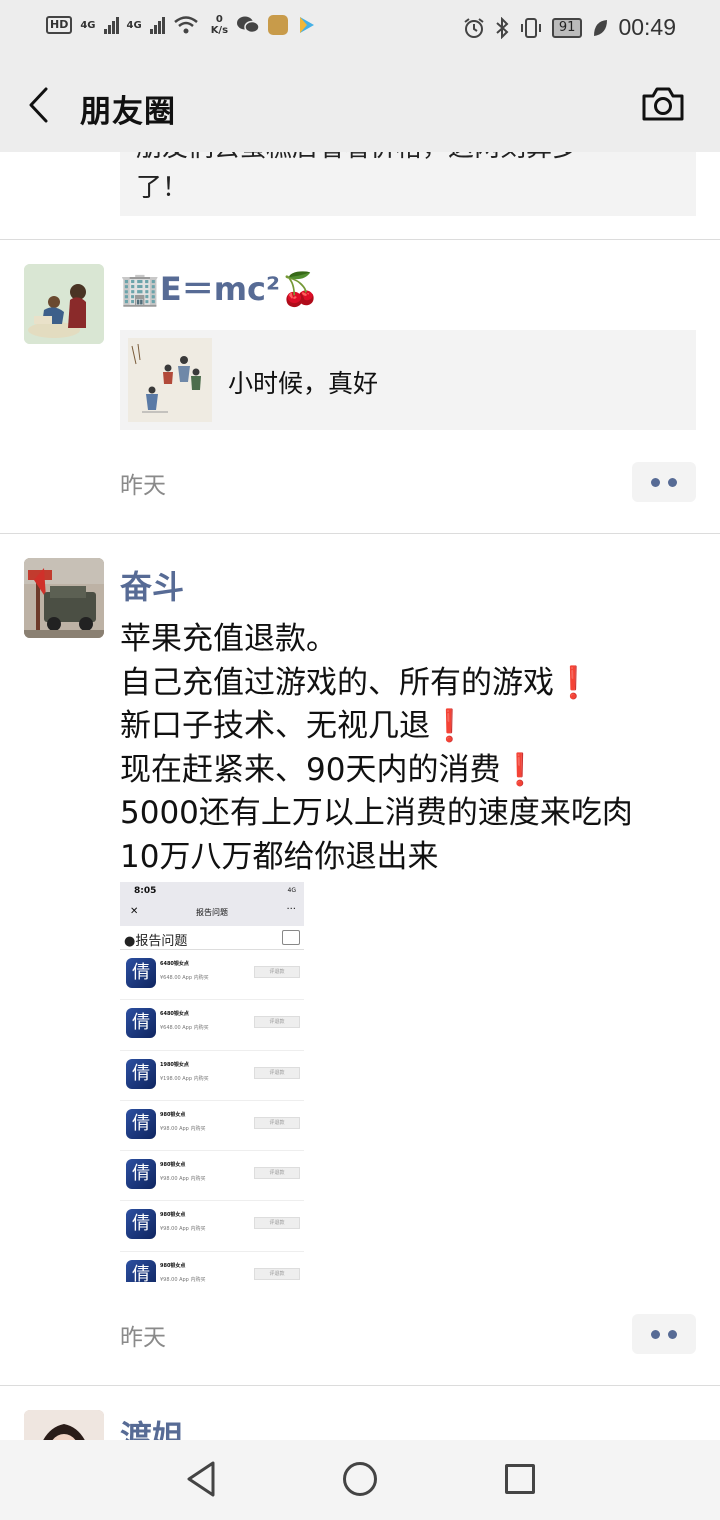  I want to click on status-bar: HD 4G 4G 0 K/s 91 00:49, so click(360, 29).